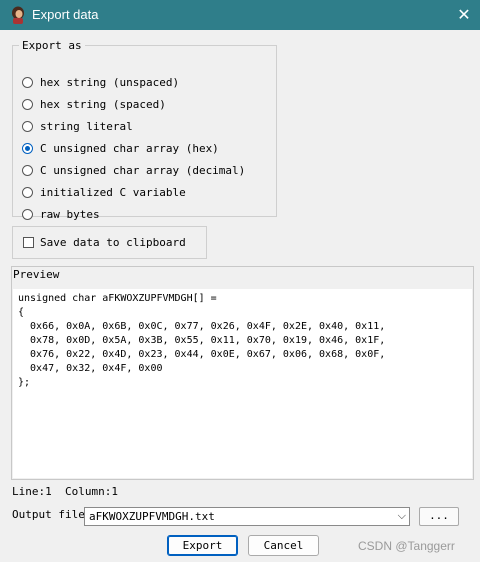 This screenshot has width=480, height=562. I want to click on radio-label: C unsigned char array (decimal), so click(143, 170).